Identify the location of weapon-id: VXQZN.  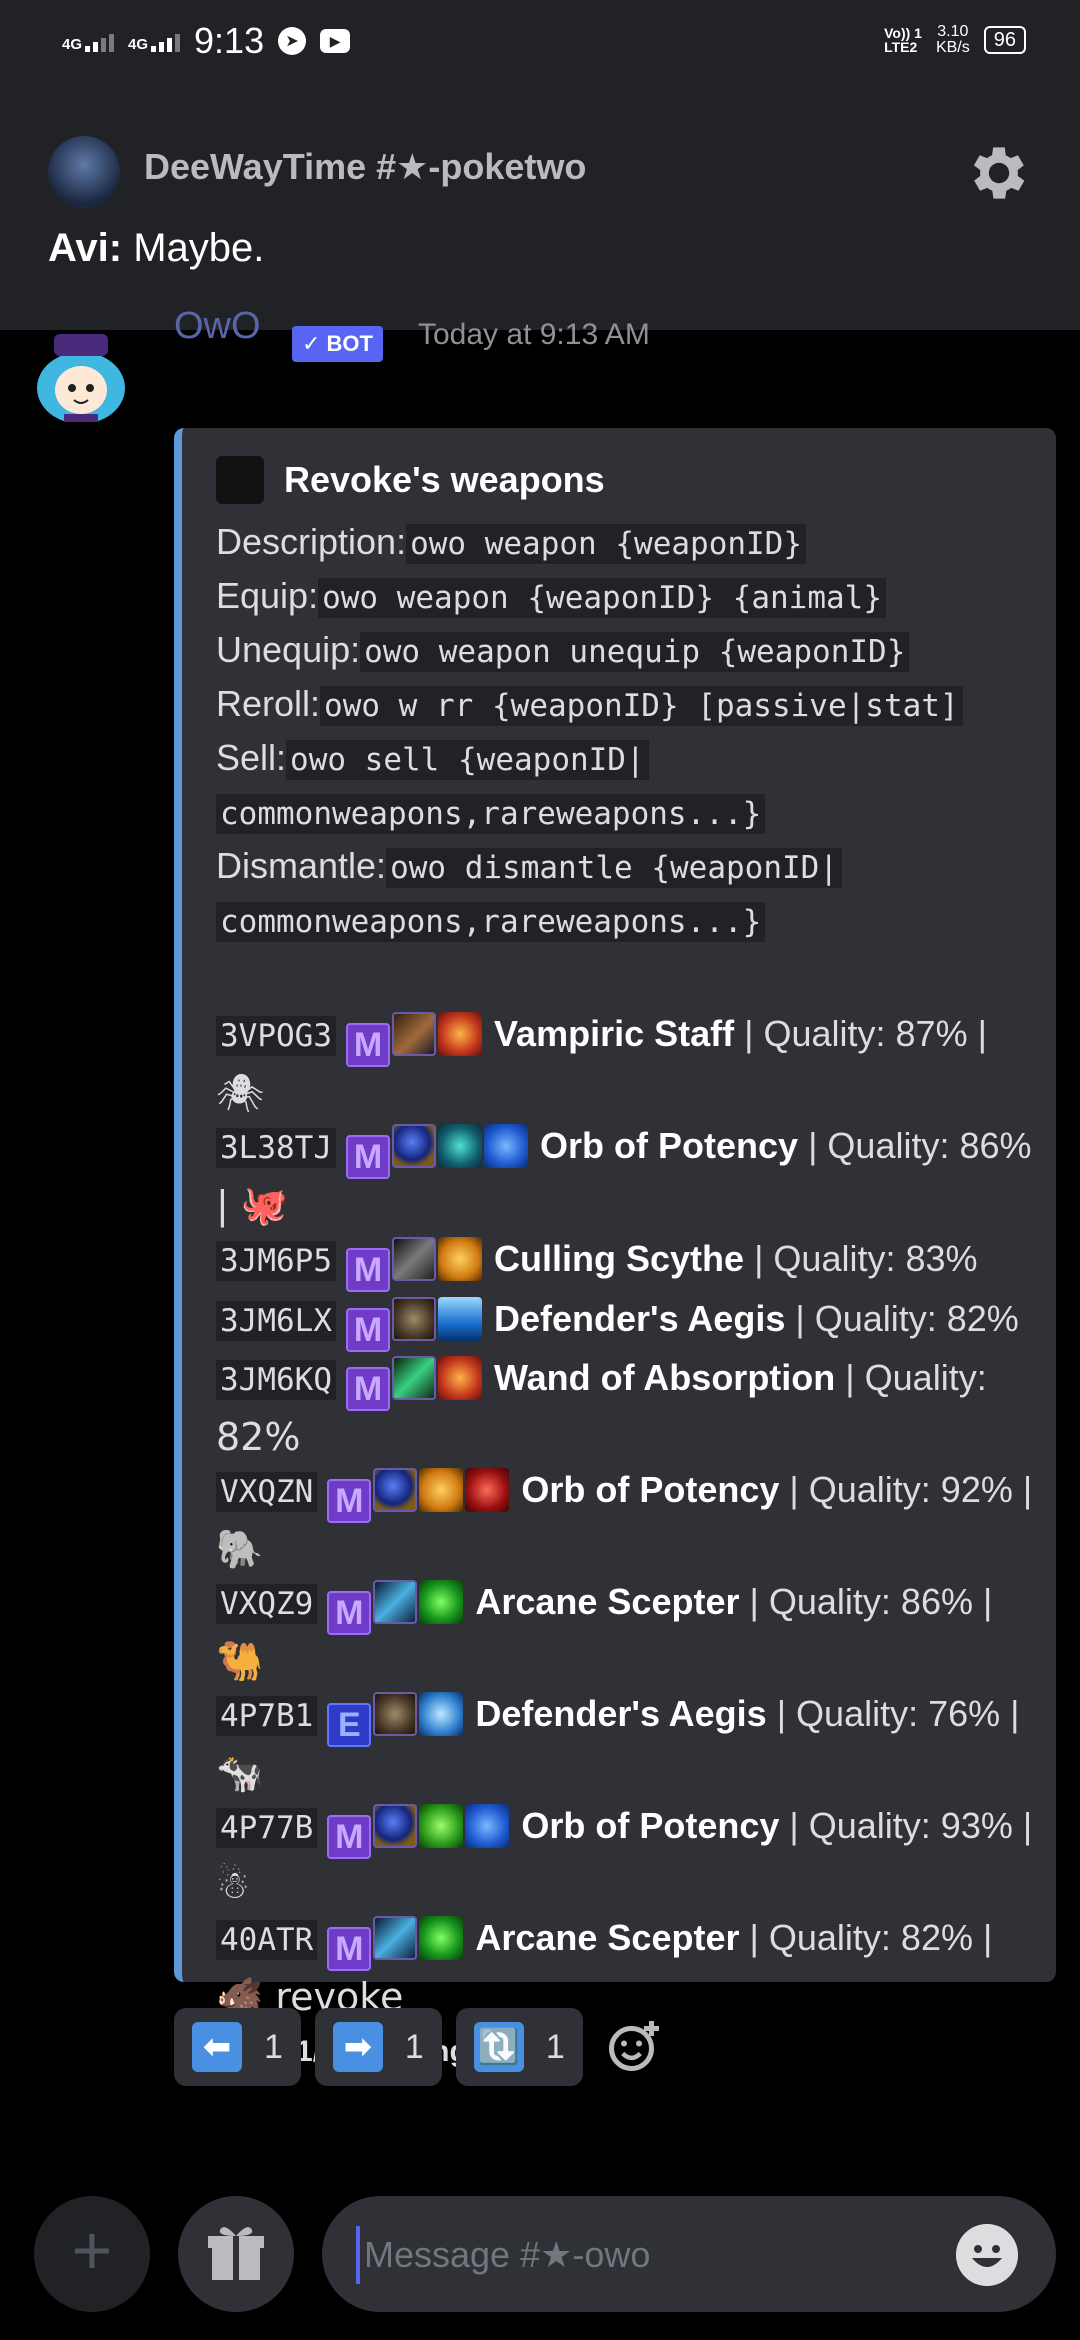
(267, 1492).